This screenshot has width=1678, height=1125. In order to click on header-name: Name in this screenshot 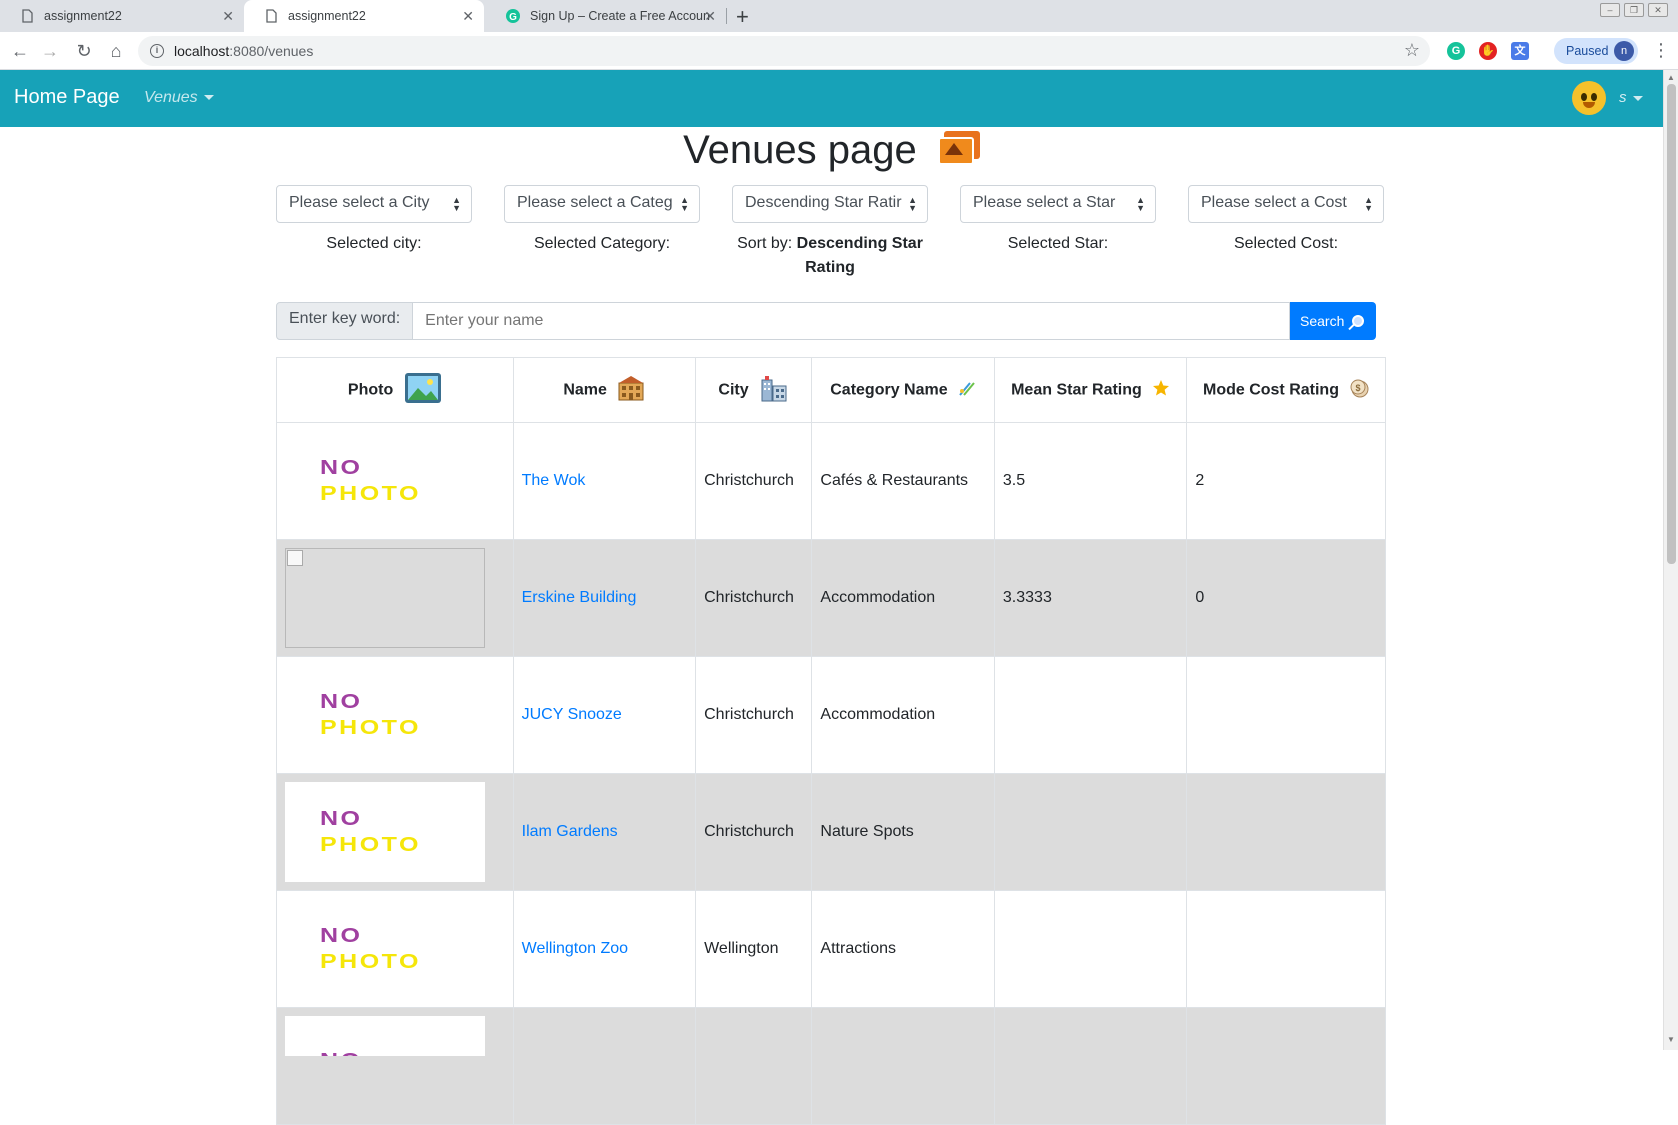, I will do `click(604, 390)`.